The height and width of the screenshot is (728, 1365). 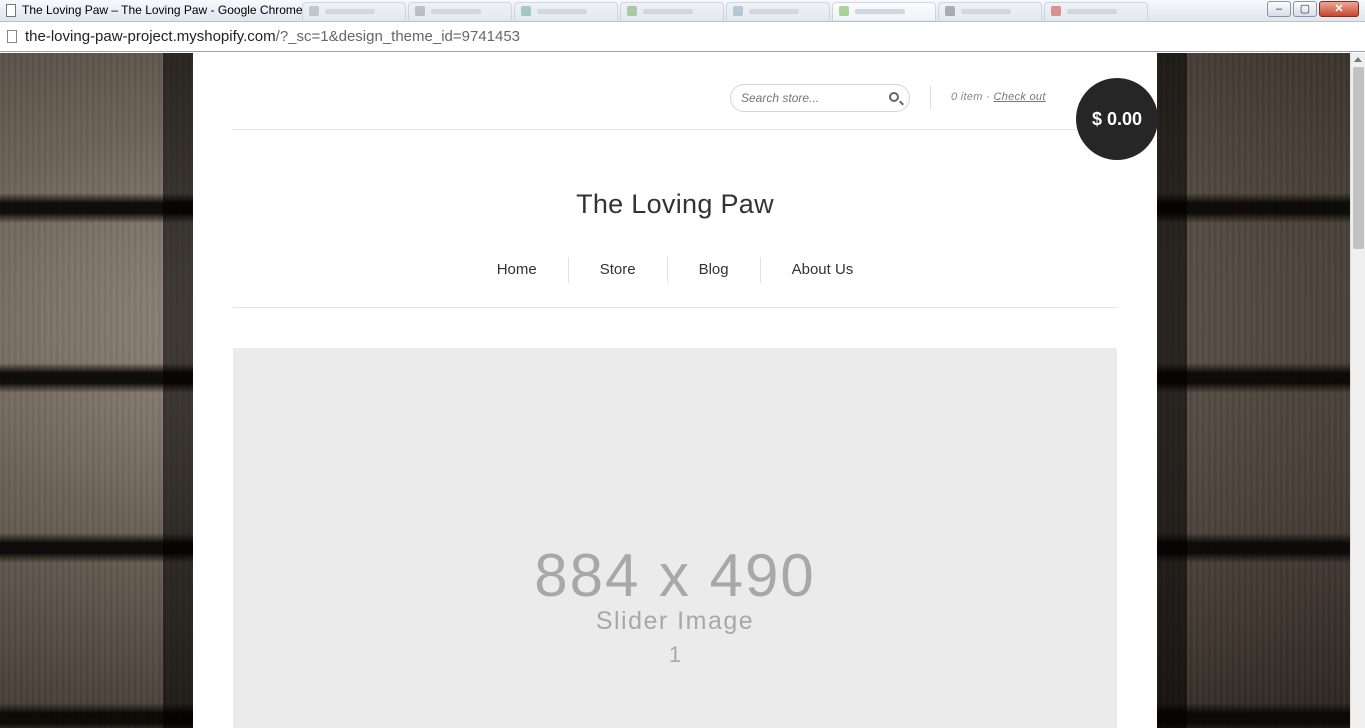 What do you see at coordinates (675, 575) in the screenshot?
I see `slider-dimensions: 884 x 490` at bounding box center [675, 575].